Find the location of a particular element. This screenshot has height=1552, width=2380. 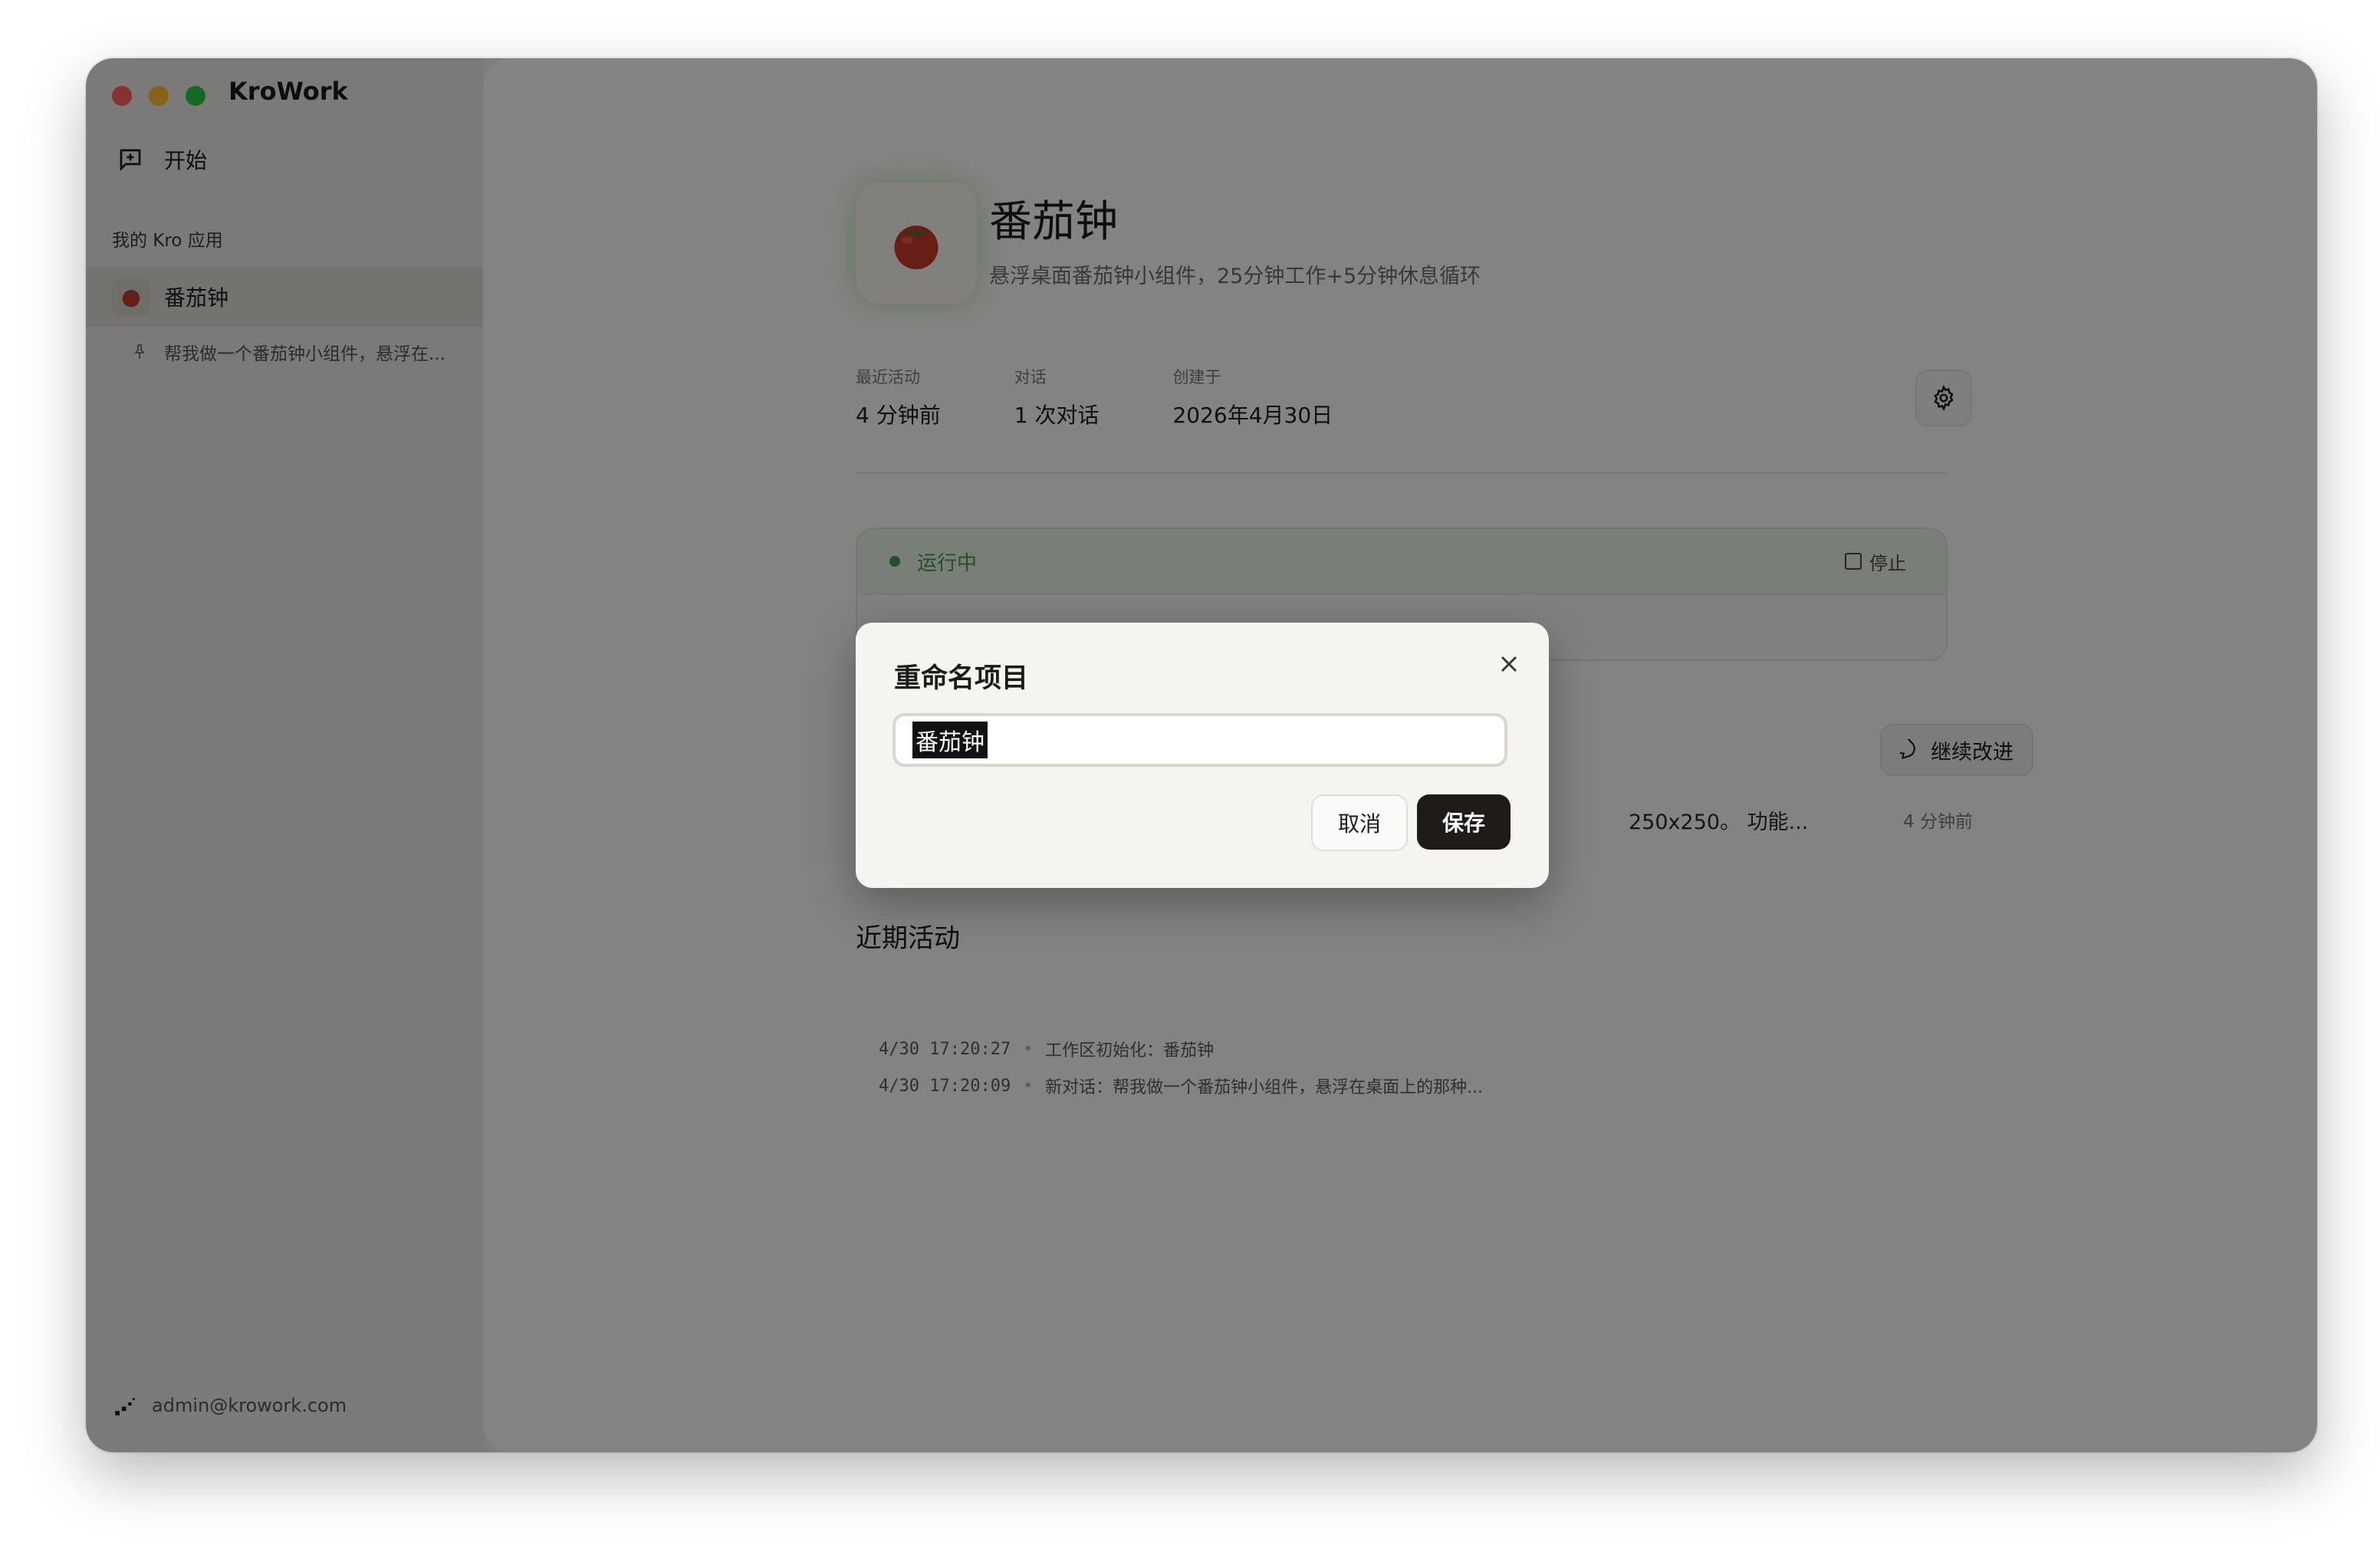

rename-dialog: 重命名项目 番茄钟 取消 保存 is located at coordinates (1202, 756).